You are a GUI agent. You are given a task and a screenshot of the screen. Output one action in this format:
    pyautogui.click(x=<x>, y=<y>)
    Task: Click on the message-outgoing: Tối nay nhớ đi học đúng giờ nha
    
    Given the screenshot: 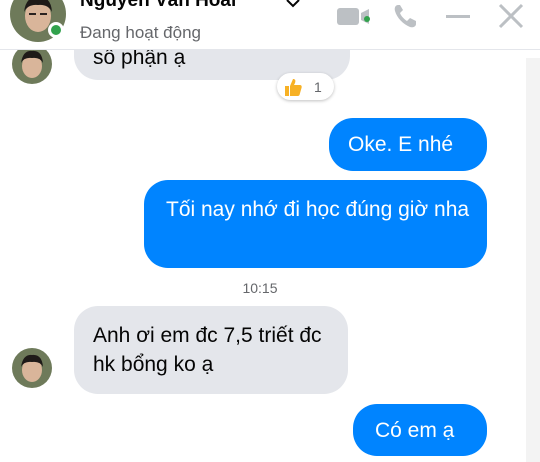 What is the action you would take?
    pyautogui.click(x=315, y=224)
    